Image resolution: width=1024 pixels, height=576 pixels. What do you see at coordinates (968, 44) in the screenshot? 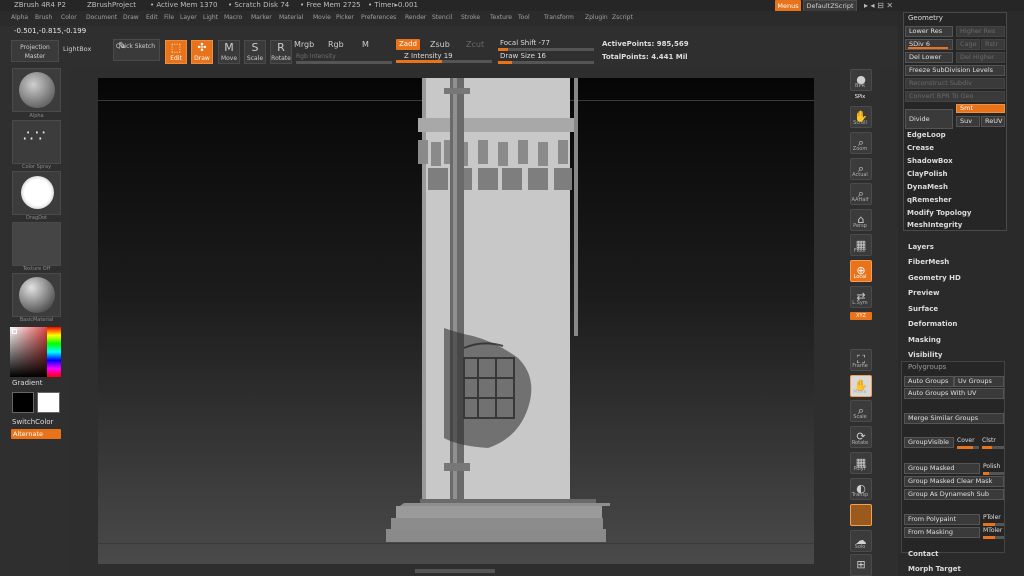
I see `cage-button: Cage` at bounding box center [968, 44].